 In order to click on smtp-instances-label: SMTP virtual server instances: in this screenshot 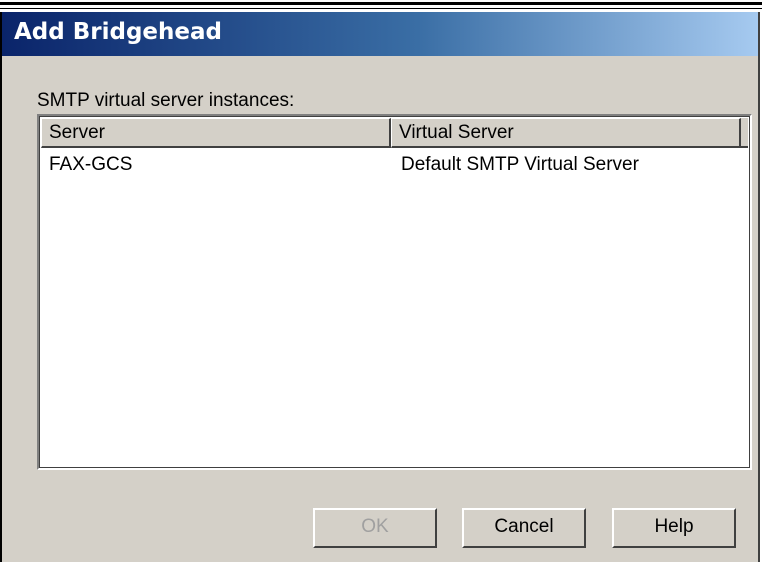, I will do `click(166, 100)`.